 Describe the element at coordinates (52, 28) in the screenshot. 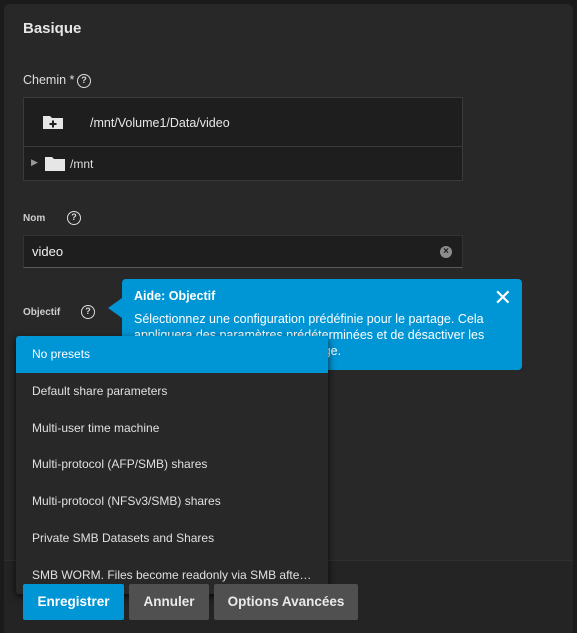

I see `section-title: Basique` at that location.